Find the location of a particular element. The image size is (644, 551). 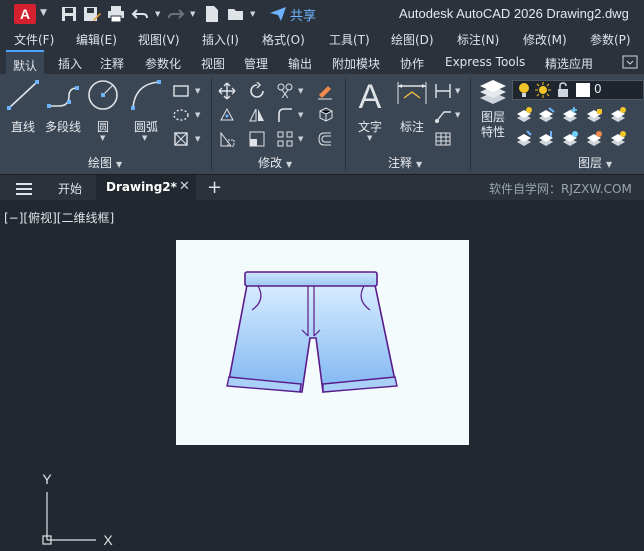

circle-dropdown-icon: ▼ is located at coordinates (102, 138).